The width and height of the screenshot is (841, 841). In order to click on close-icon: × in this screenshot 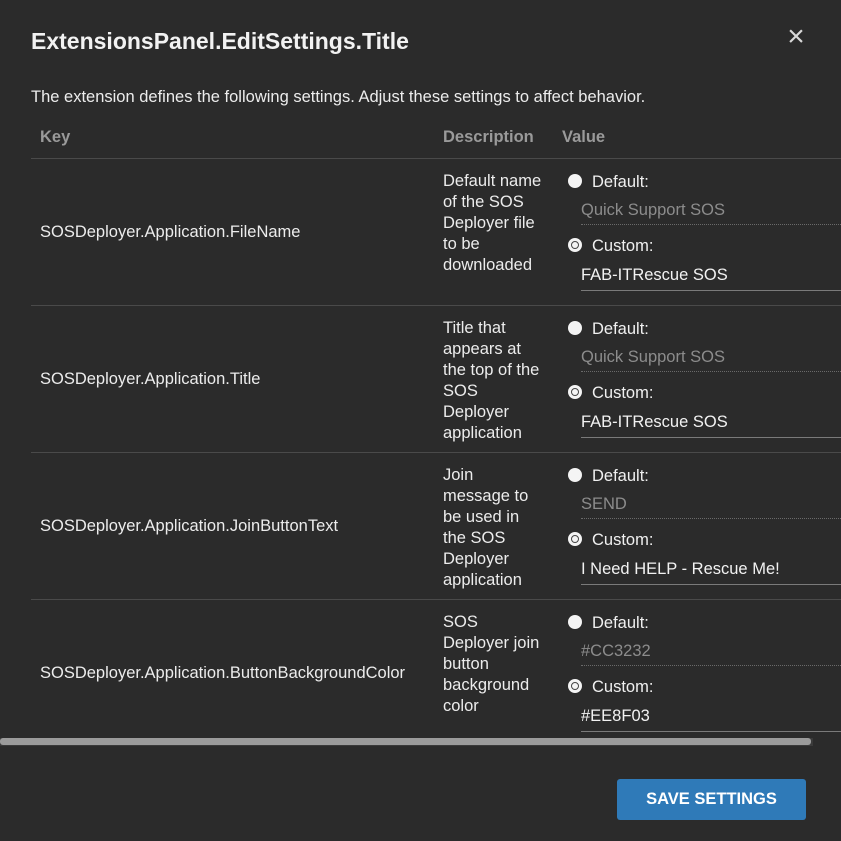, I will do `click(796, 37)`.